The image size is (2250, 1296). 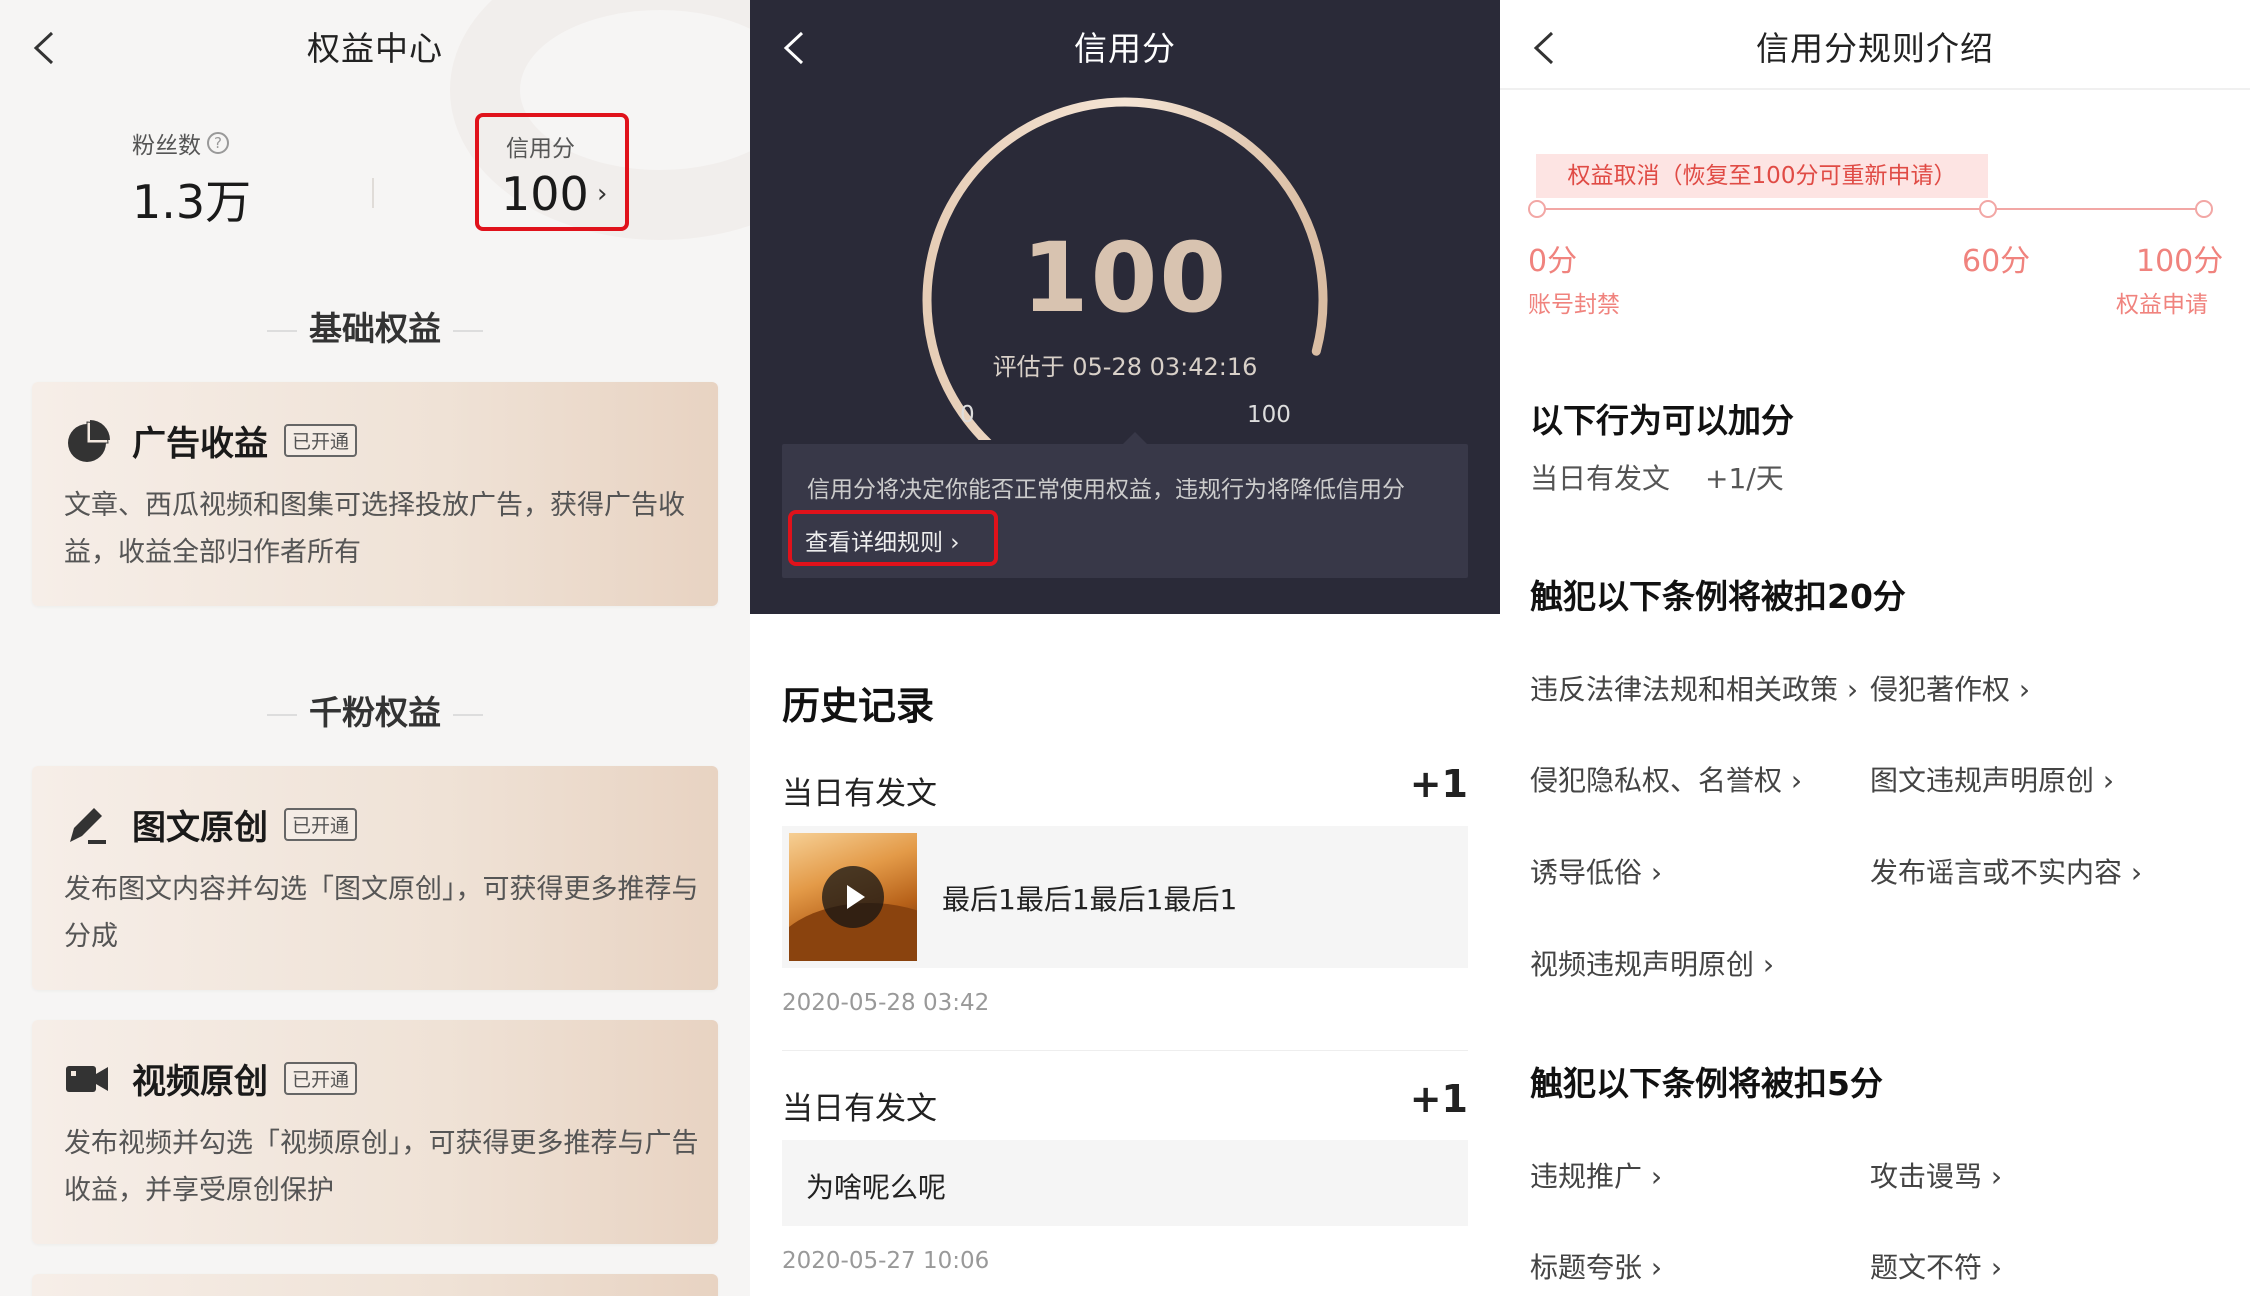 What do you see at coordinates (2180, 261) in the screenshot?
I see `scale-label-100: 100分` at bounding box center [2180, 261].